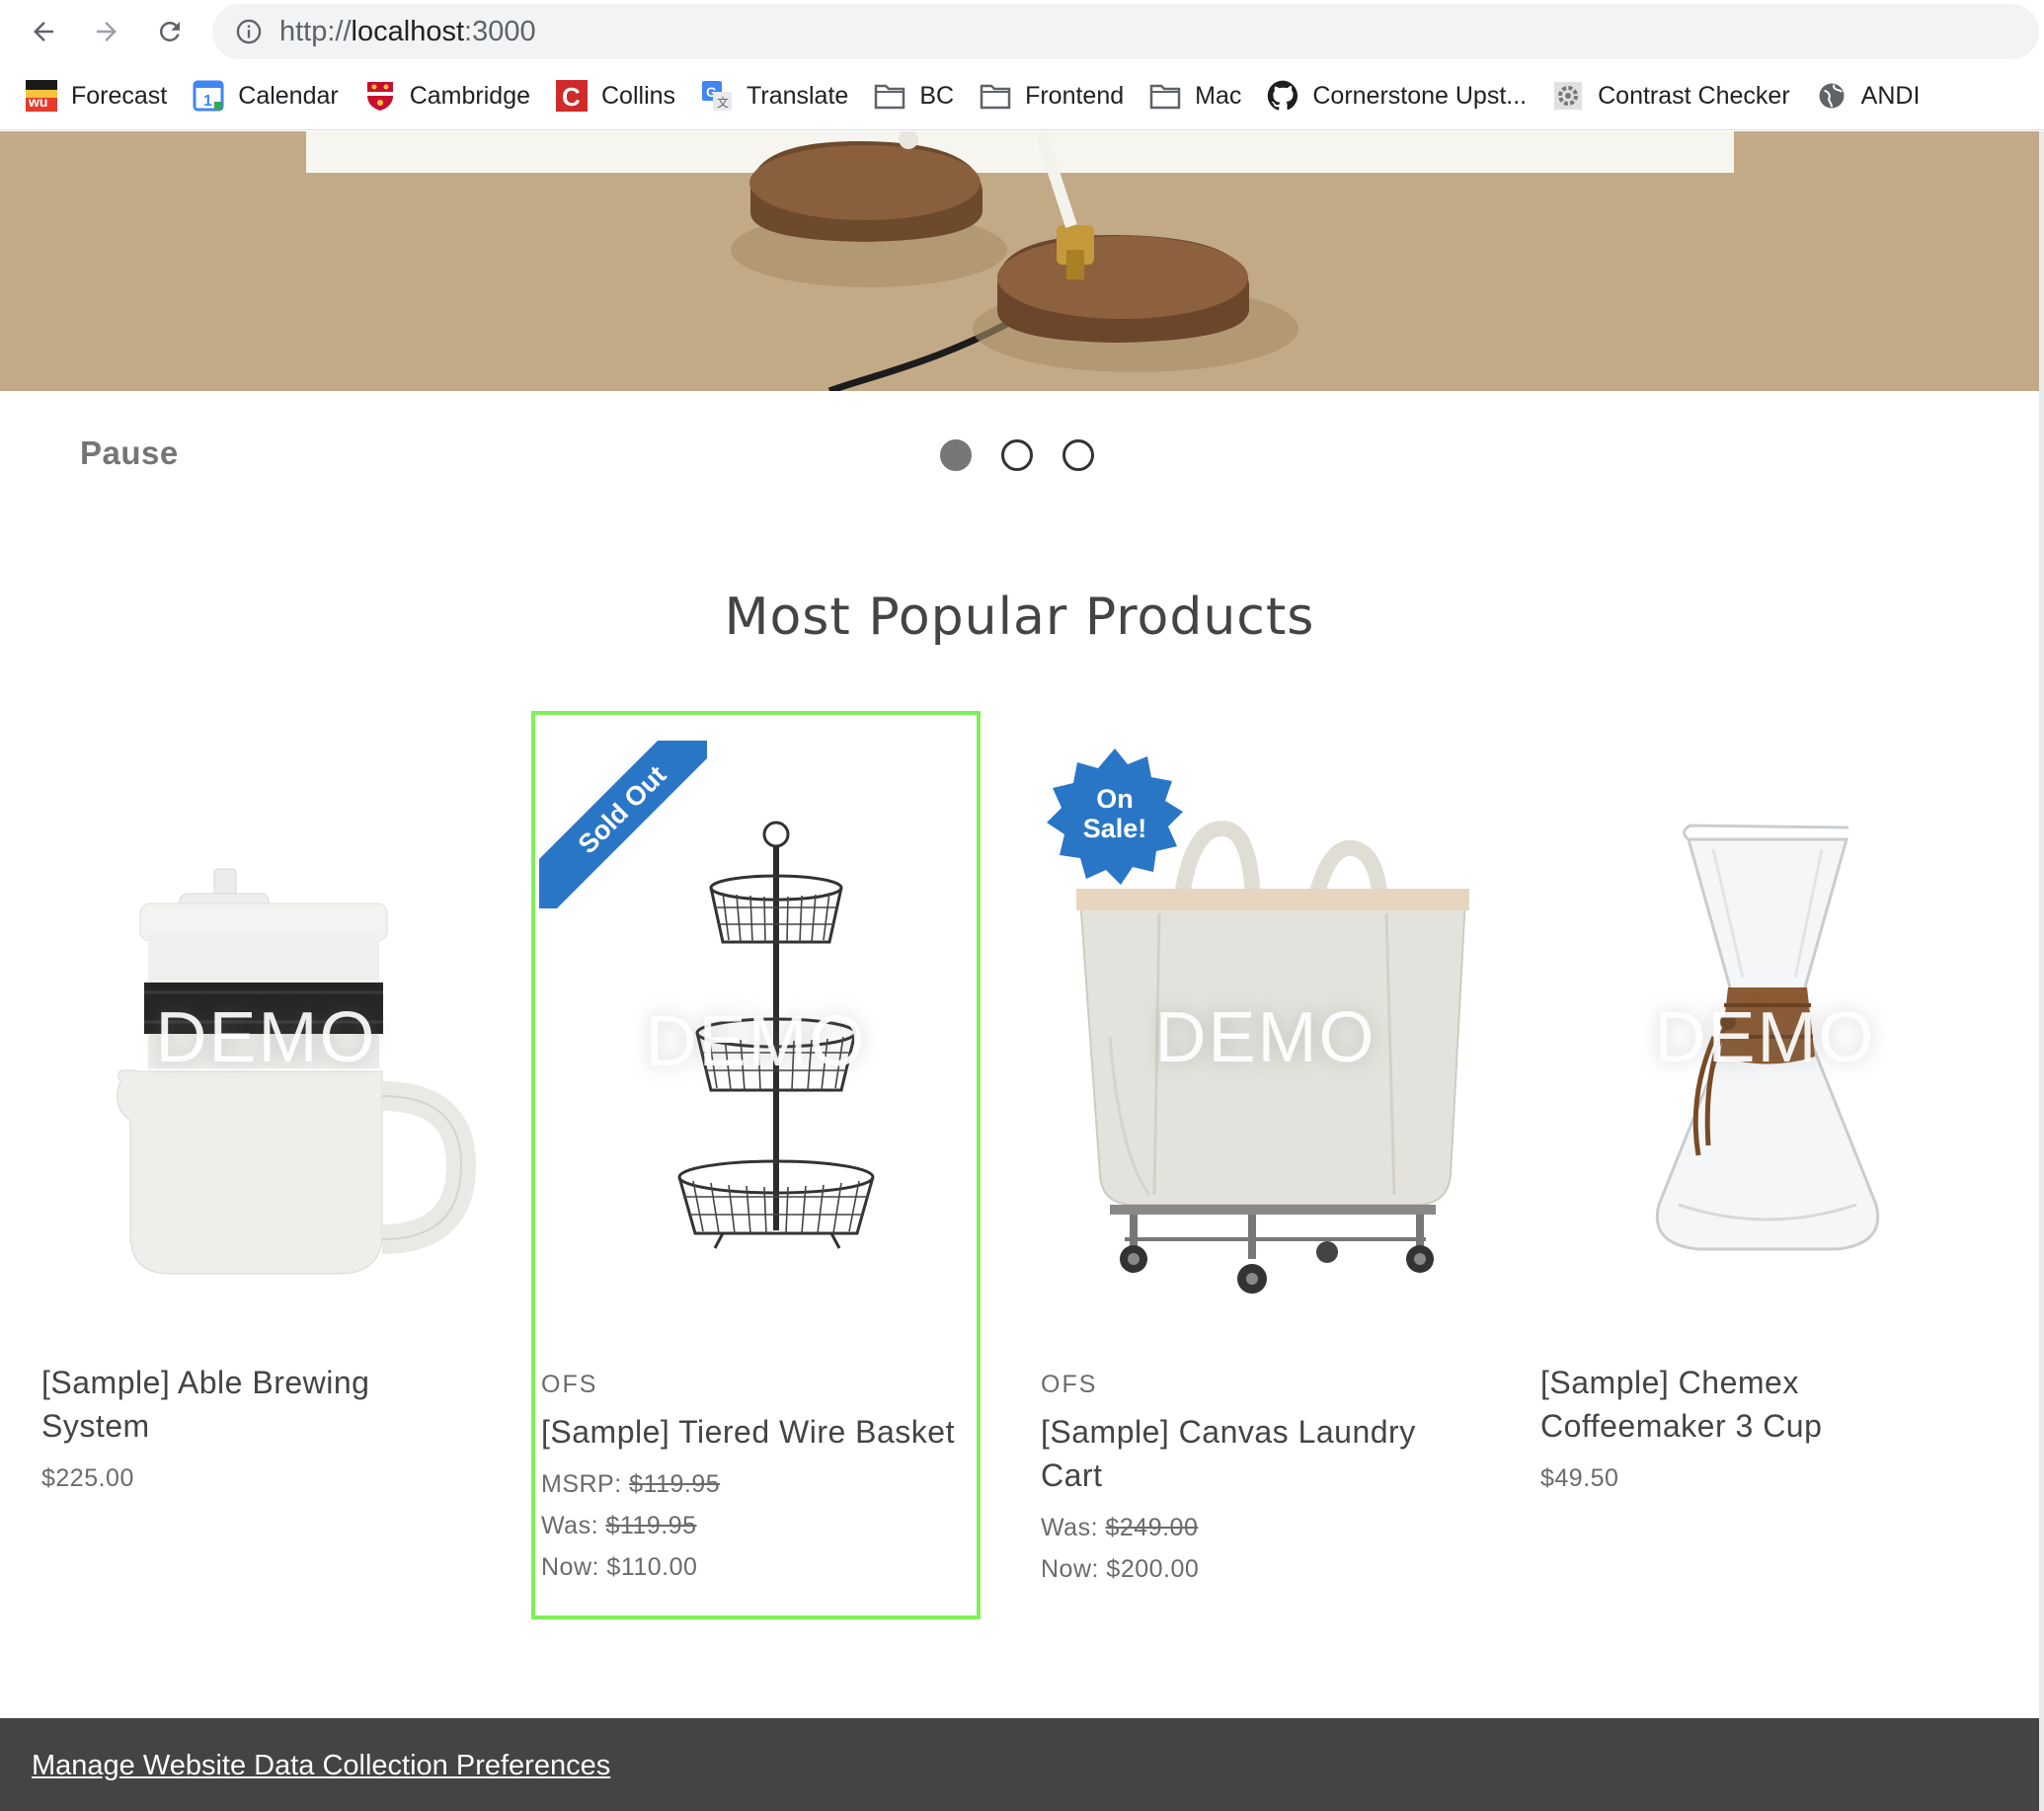 Image resolution: width=2044 pixels, height=1811 pixels. Describe the element at coordinates (619, 1567) in the screenshot. I see `product-now-price: Now: $110.00` at that location.